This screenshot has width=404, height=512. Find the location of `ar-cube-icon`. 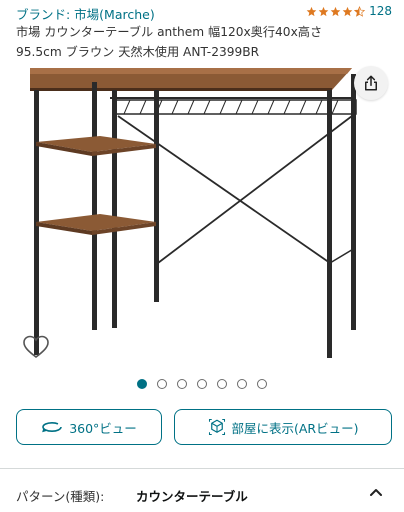

ar-cube-icon is located at coordinates (216, 427).